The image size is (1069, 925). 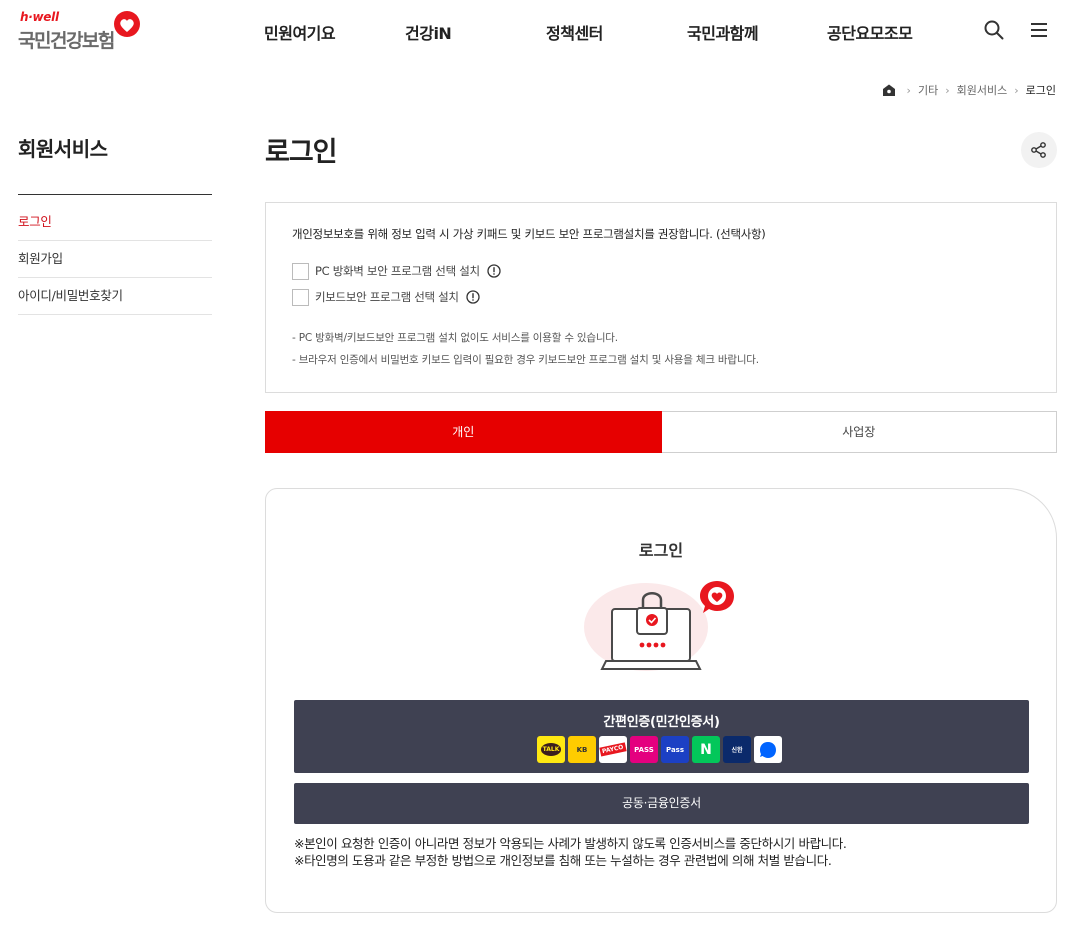 I want to click on breadcrumb-item: 기타, so click(x=928, y=90).